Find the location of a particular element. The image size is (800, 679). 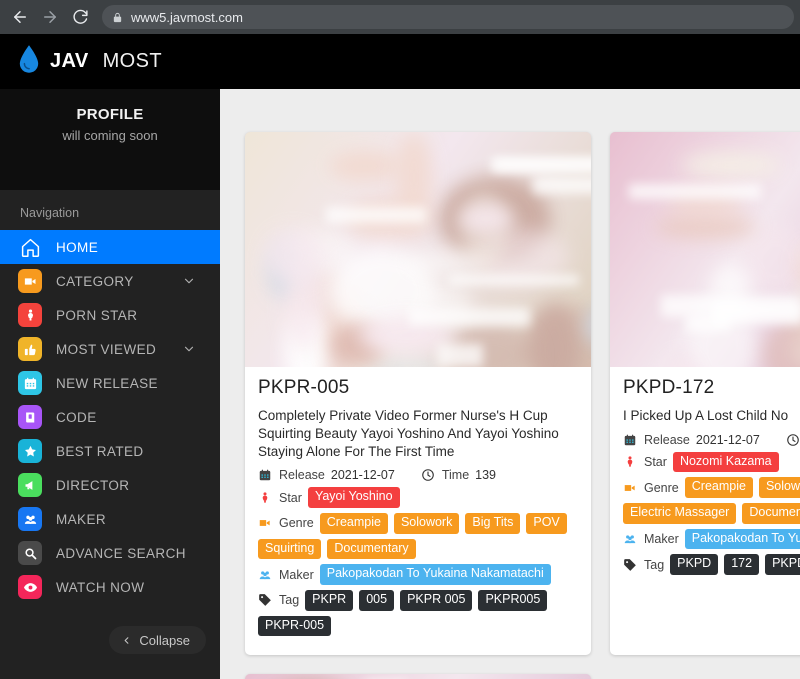

video-code: PKPD-172 is located at coordinates (711, 388).